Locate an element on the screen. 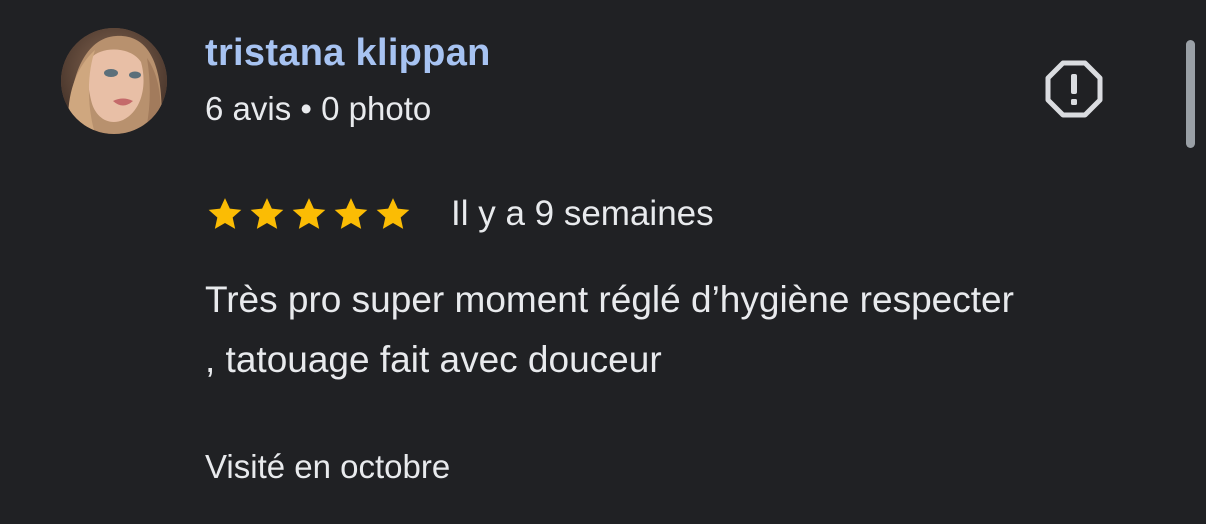 This screenshot has width=1206, height=524. avatar-image is located at coordinates (114, 81).